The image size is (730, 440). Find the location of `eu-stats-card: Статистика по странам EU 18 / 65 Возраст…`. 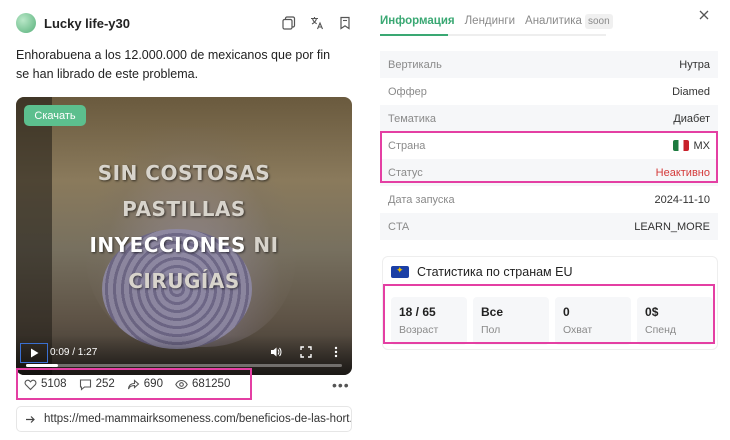

eu-stats-card: Статистика по странам EU 18 / 65 Возраст… is located at coordinates (550, 303).